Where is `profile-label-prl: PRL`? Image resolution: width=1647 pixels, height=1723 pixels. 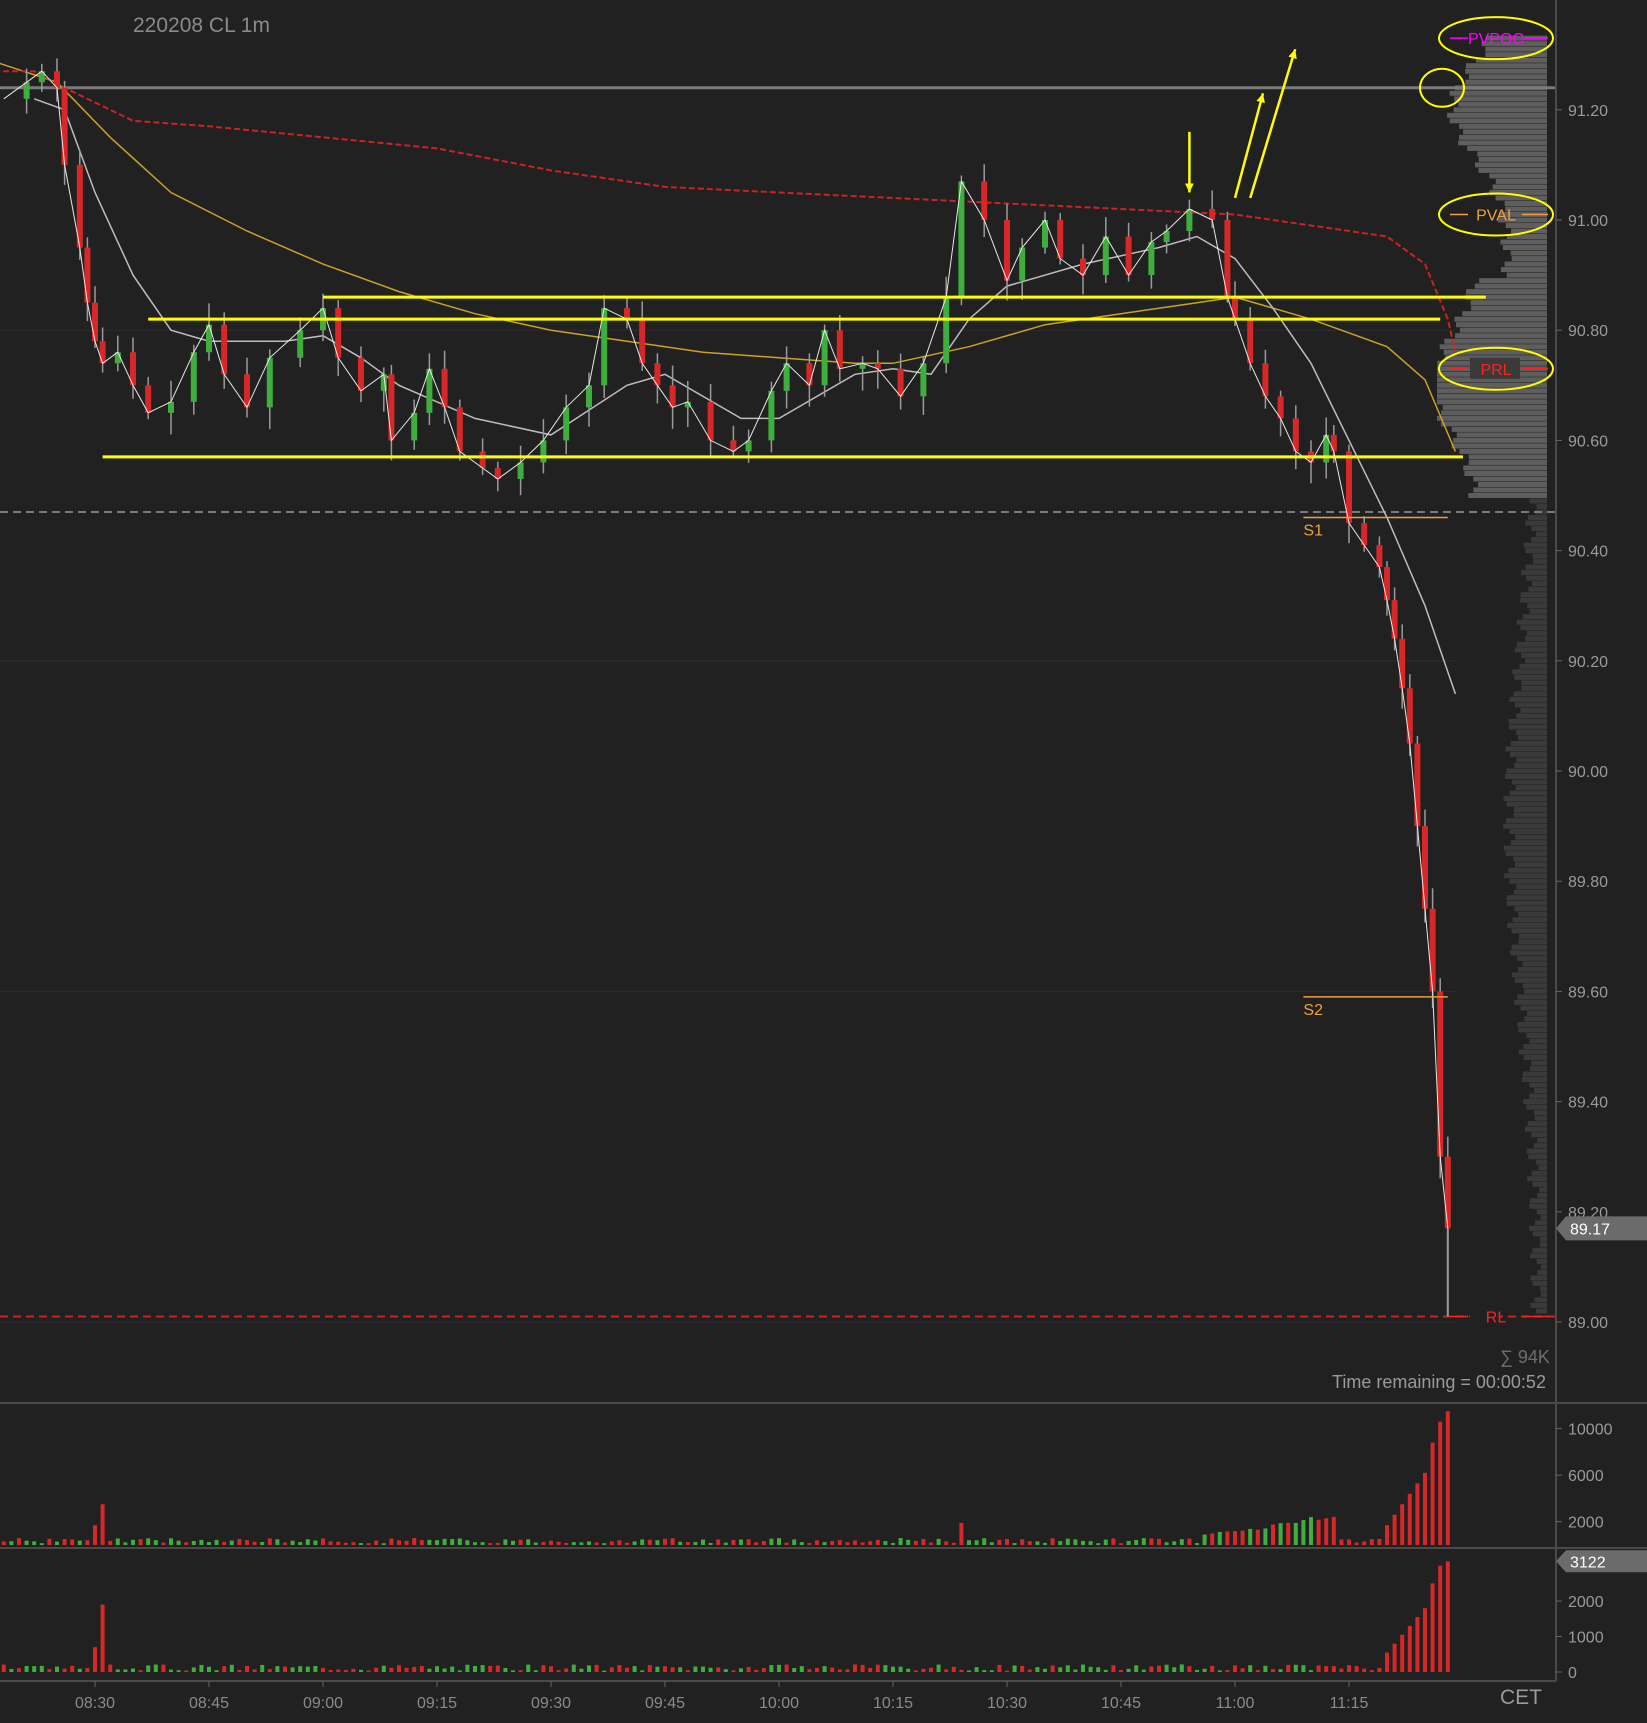 profile-label-prl: PRL is located at coordinates (1495, 370).